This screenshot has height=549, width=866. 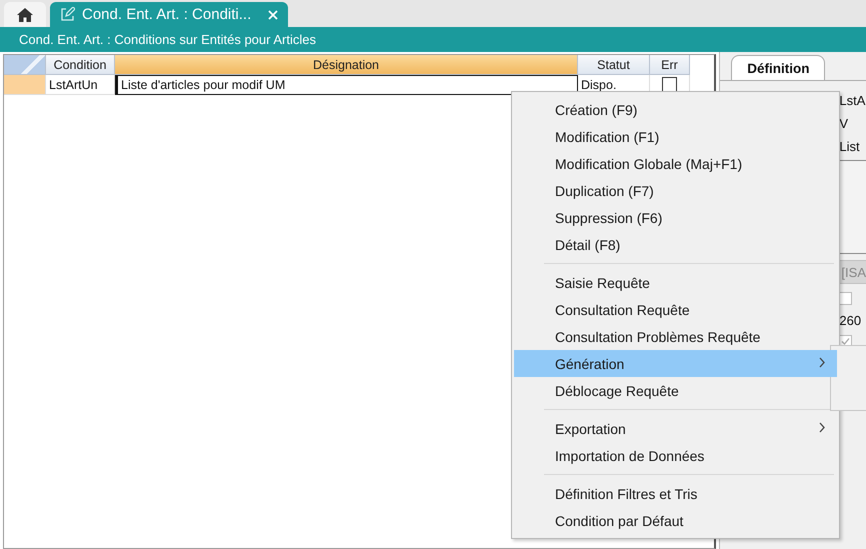 What do you see at coordinates (675, 190) in the screenshot?
I see `menu-item: Duplication (F7)` at bounding box center [675, 190].